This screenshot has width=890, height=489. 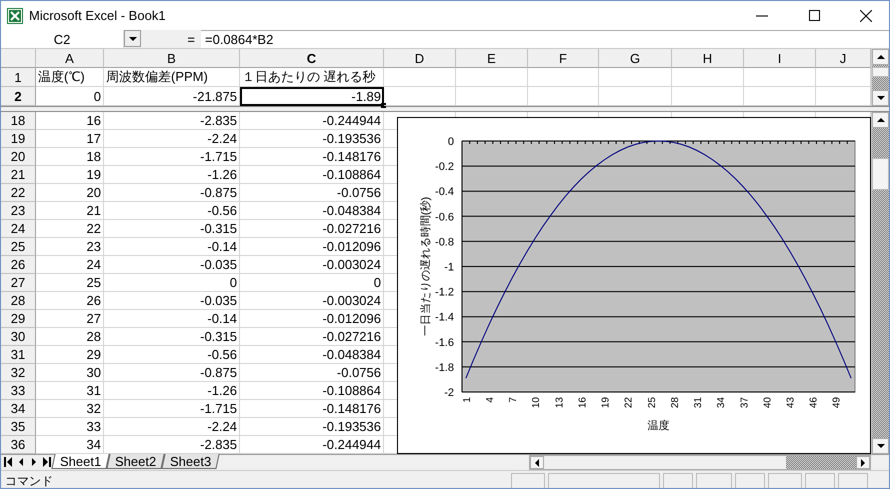 What do you see at coordinates (700, 462) in the screenshot?
I see `horizontal-scrollbar` at bounding box center [700, 462].